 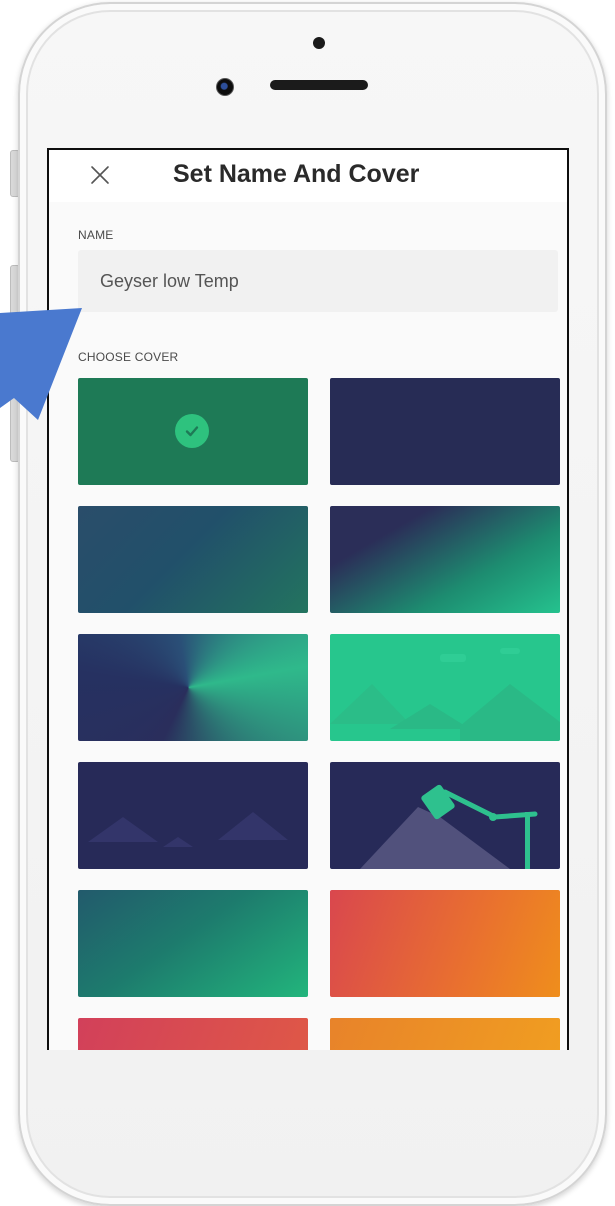 I want to click on close-icon, so click(x=100, y=175).